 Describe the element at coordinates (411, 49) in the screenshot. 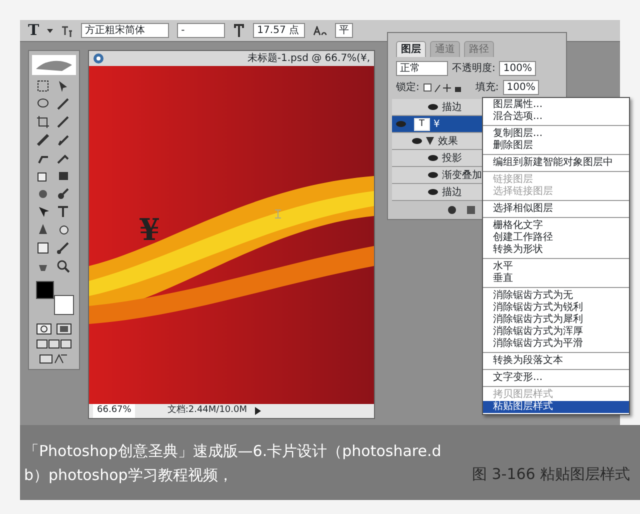

I see `panel-tab: 图层` at that location.